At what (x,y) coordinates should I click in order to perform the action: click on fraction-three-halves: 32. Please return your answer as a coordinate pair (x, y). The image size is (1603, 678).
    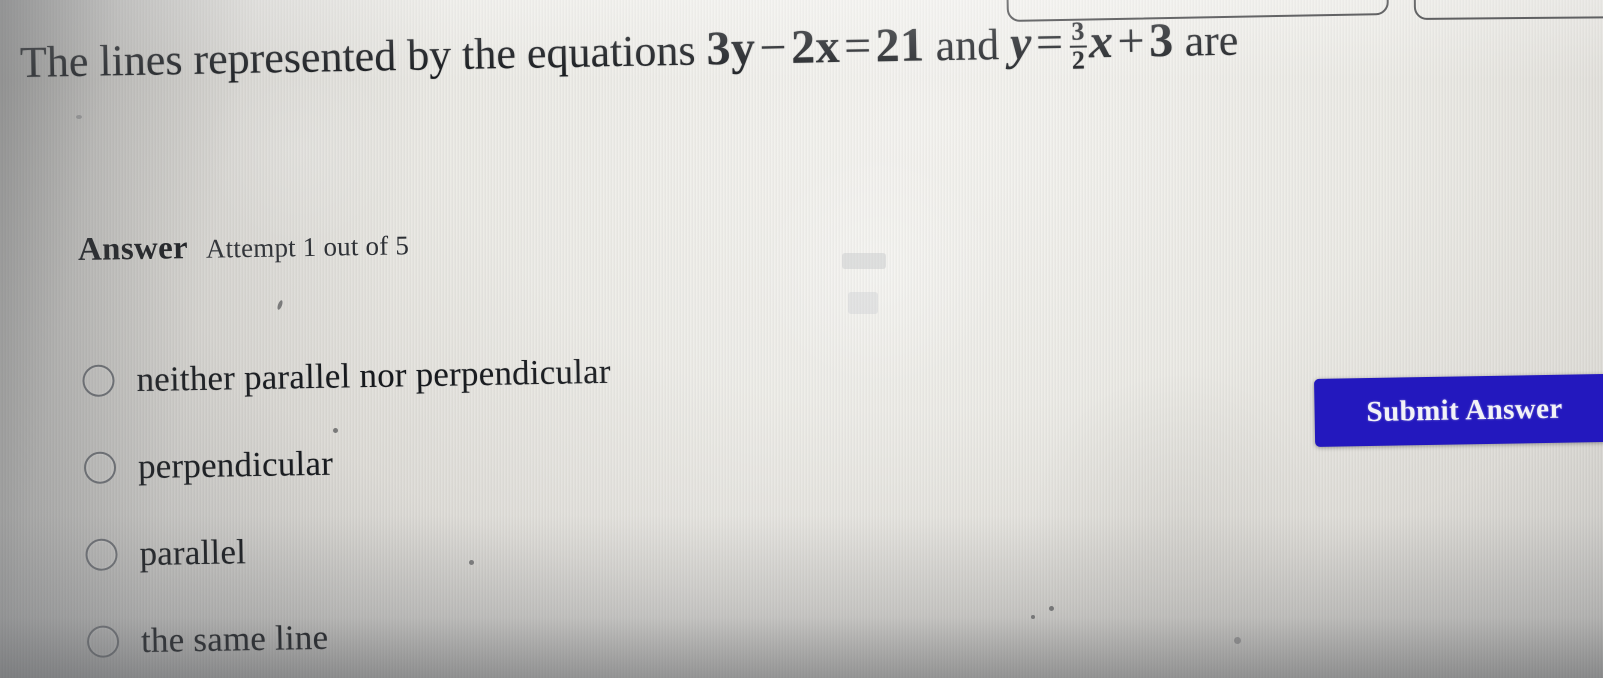
    Looking at the image, I should click on (1078, 45).